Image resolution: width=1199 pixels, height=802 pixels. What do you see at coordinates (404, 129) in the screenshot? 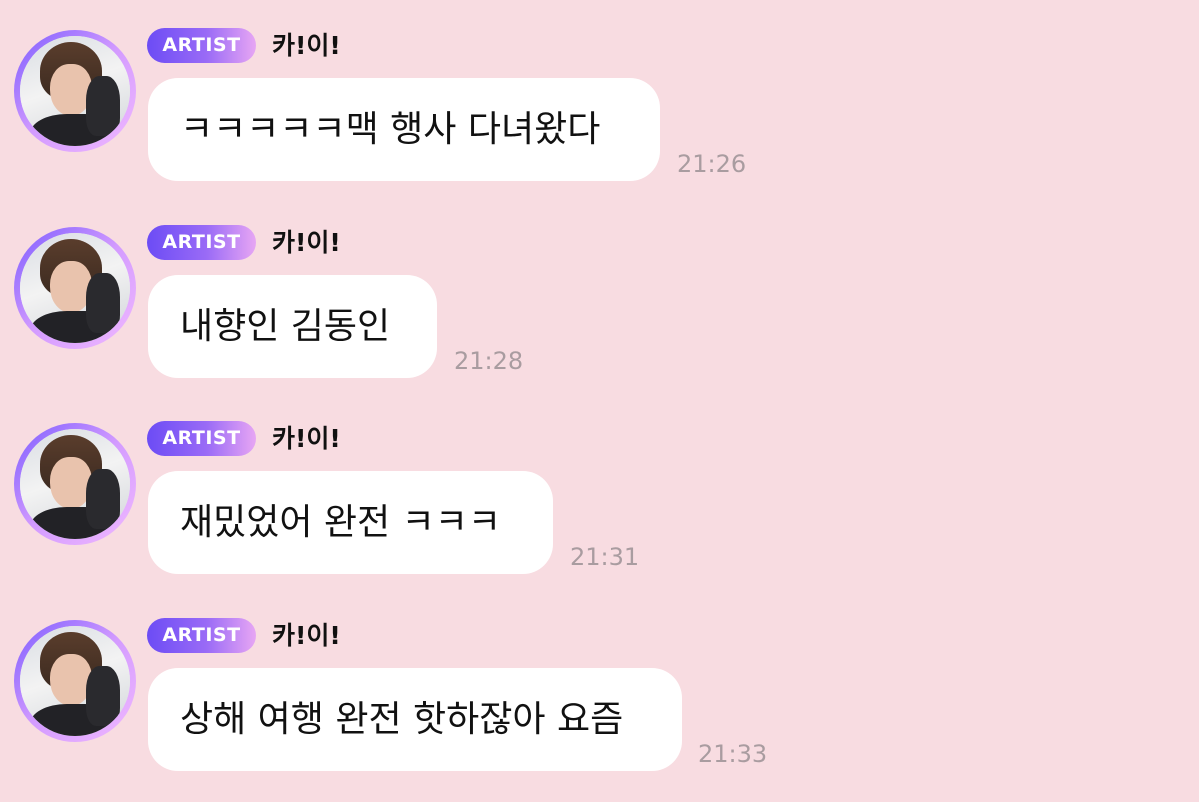
I see `message-bubble: ㅋㅋㅋㅋㅋ맥 행사 다녀왔다` at bounding box center [404, 129].